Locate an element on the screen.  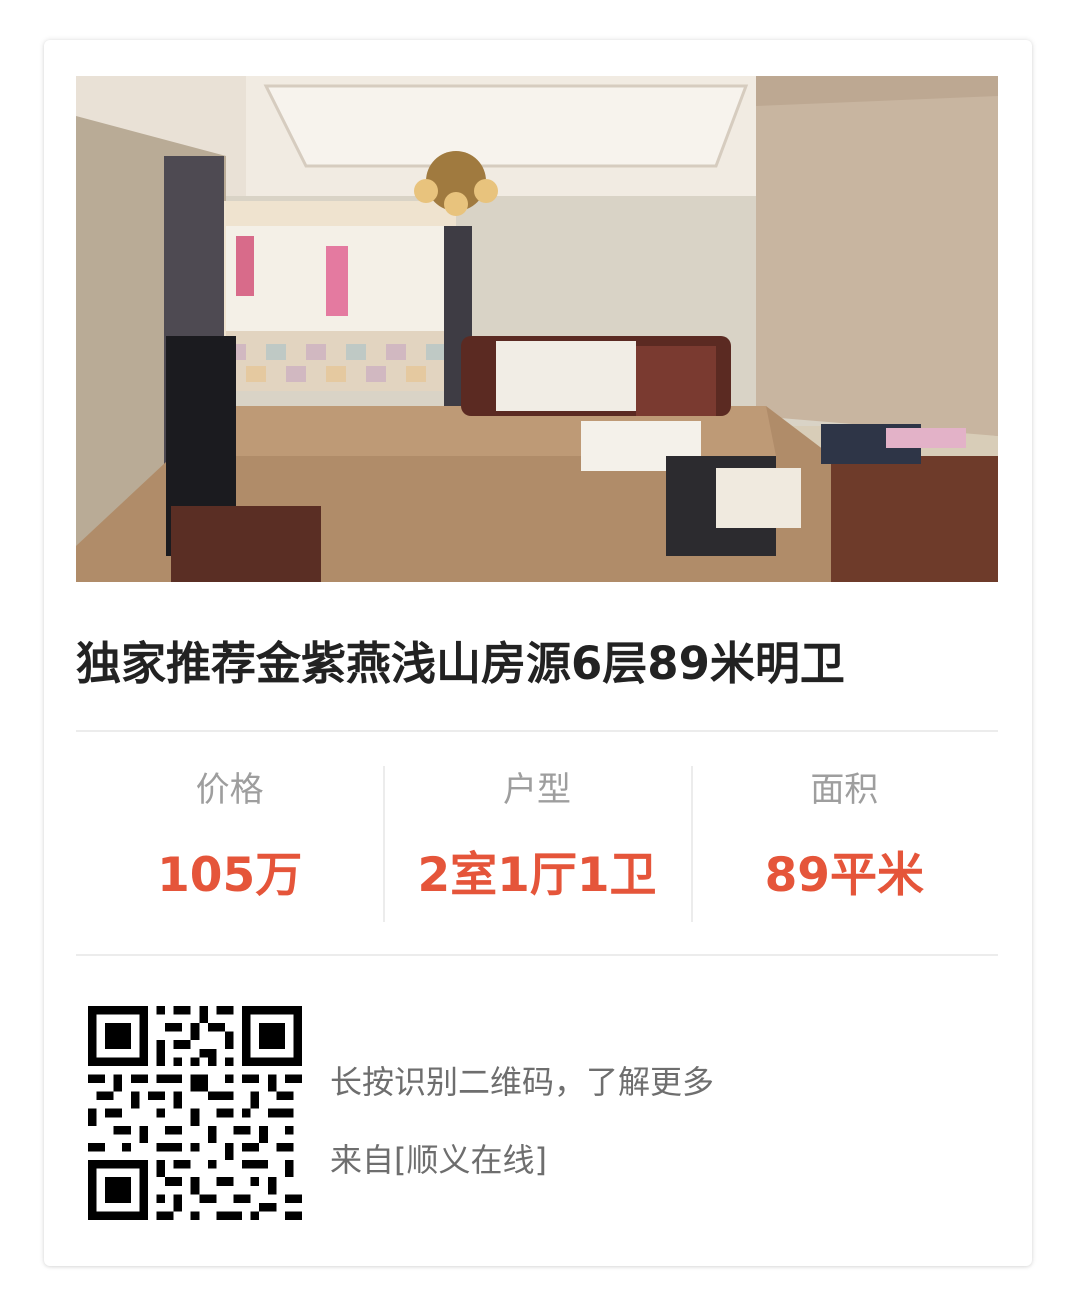
stat-layout: 户型 2室1厅1卫 is located at coordinates (536, 844).